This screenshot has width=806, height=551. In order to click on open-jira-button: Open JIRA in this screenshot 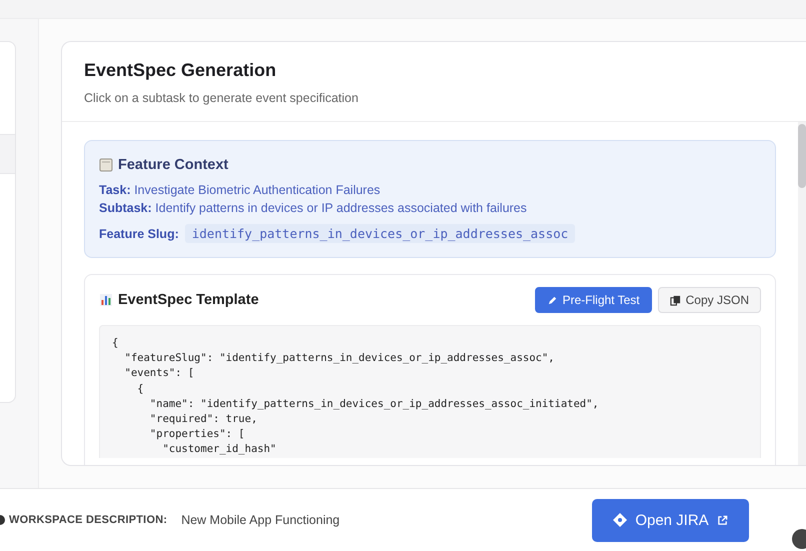, I will do `click(670, 520)`.